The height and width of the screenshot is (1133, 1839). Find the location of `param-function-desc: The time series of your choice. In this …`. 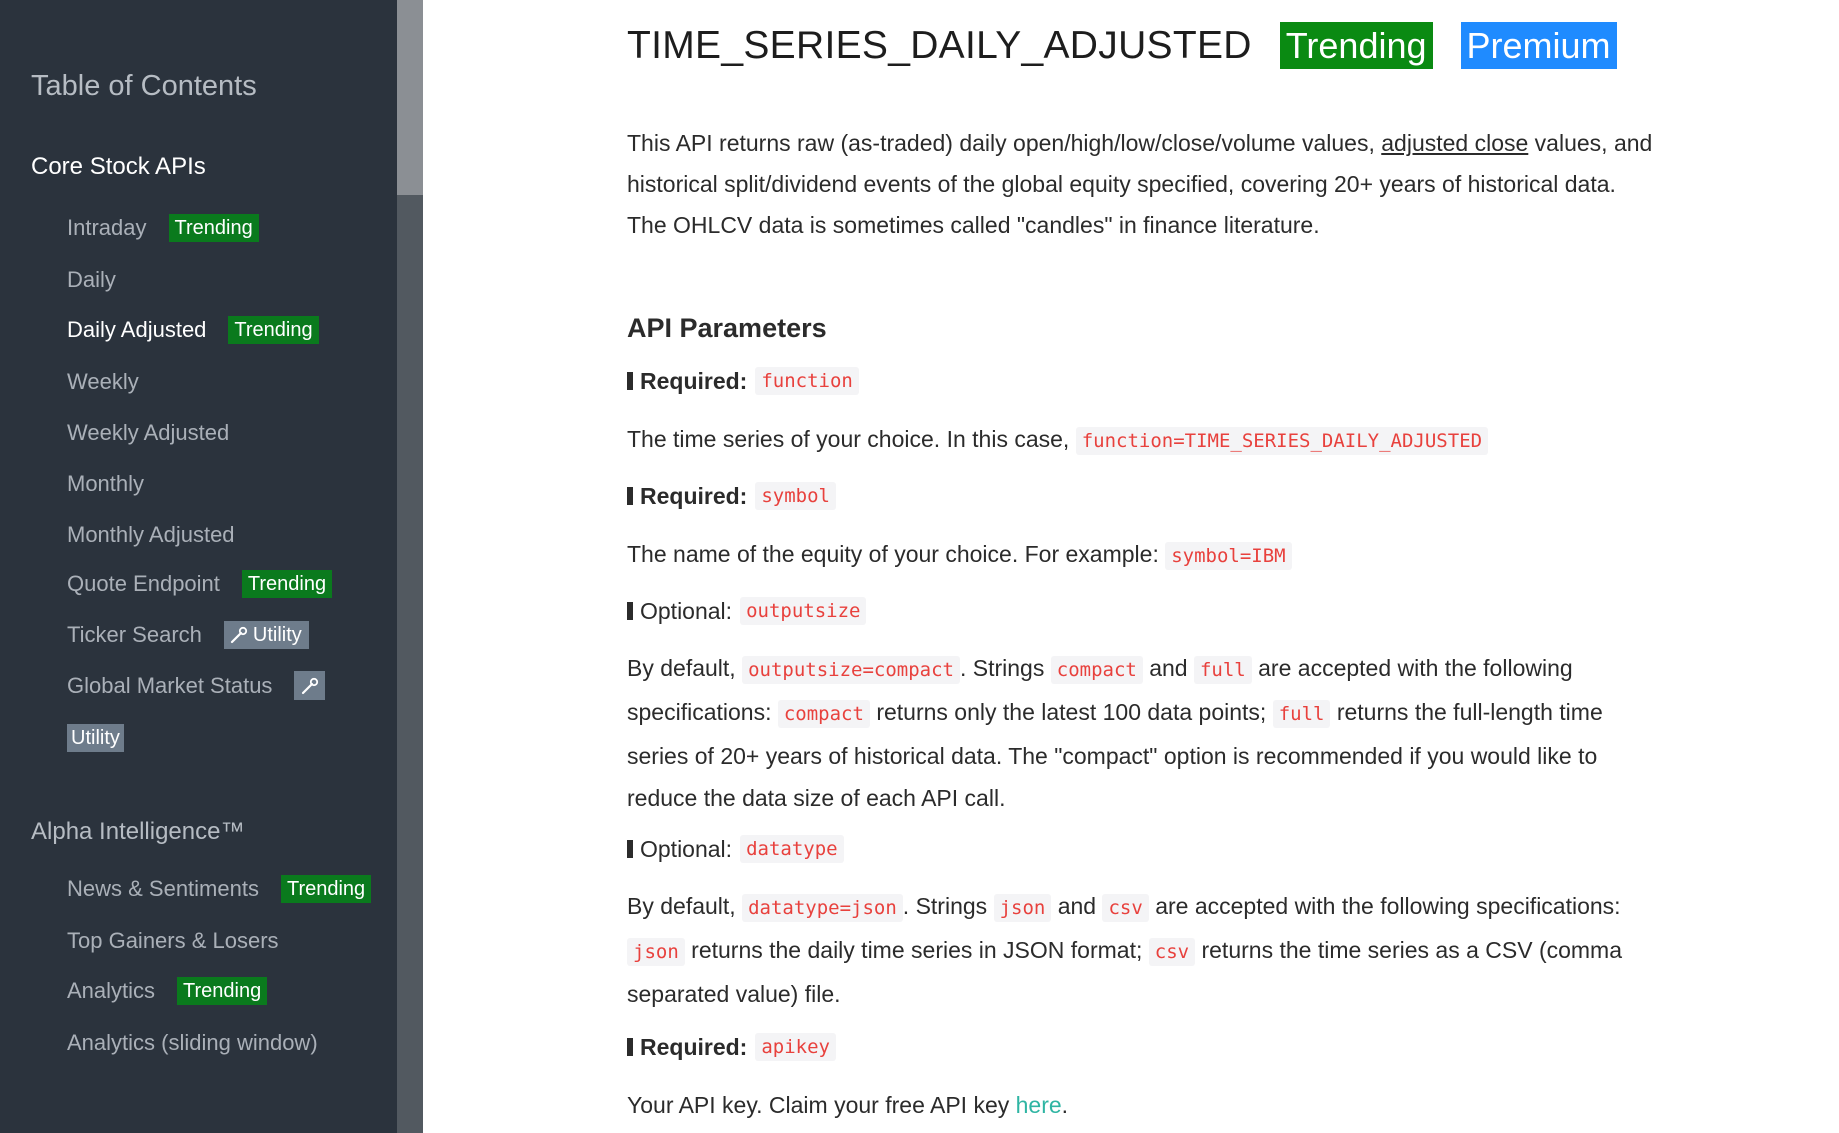

param-function-desc: The time series of your choice. In this … is located at coordinates (1142, 440).